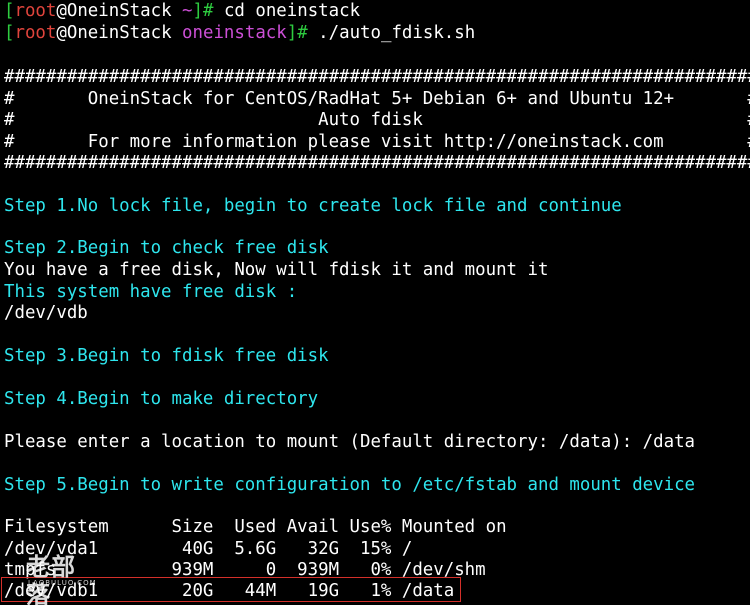 This screenshot has height=605, width=750. I want to click on watermark-logo: 老部落 LAOBULUO.COM, so click(60, 579).